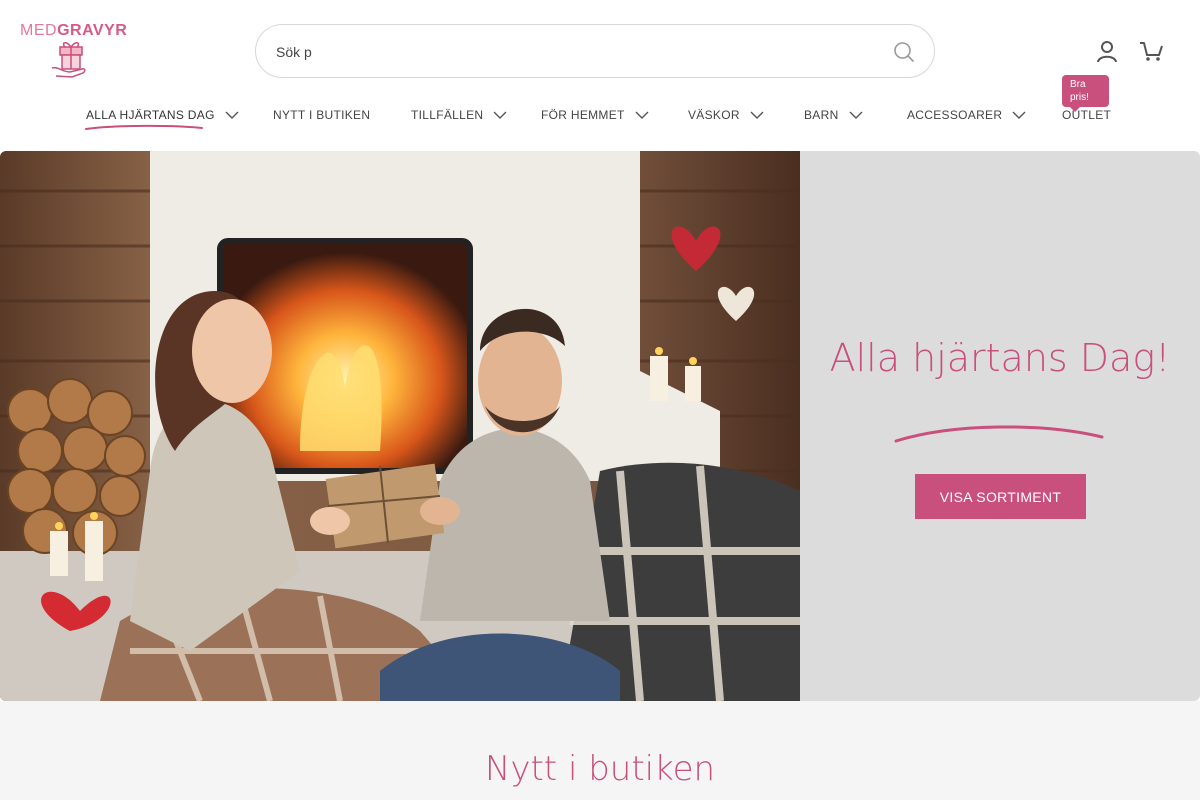 The height and width of the screenshot is (800, 1200). Describe the element at coordinates (600, 769) in the screenshot. I see `section-title: Nytt i butiken` at that location.